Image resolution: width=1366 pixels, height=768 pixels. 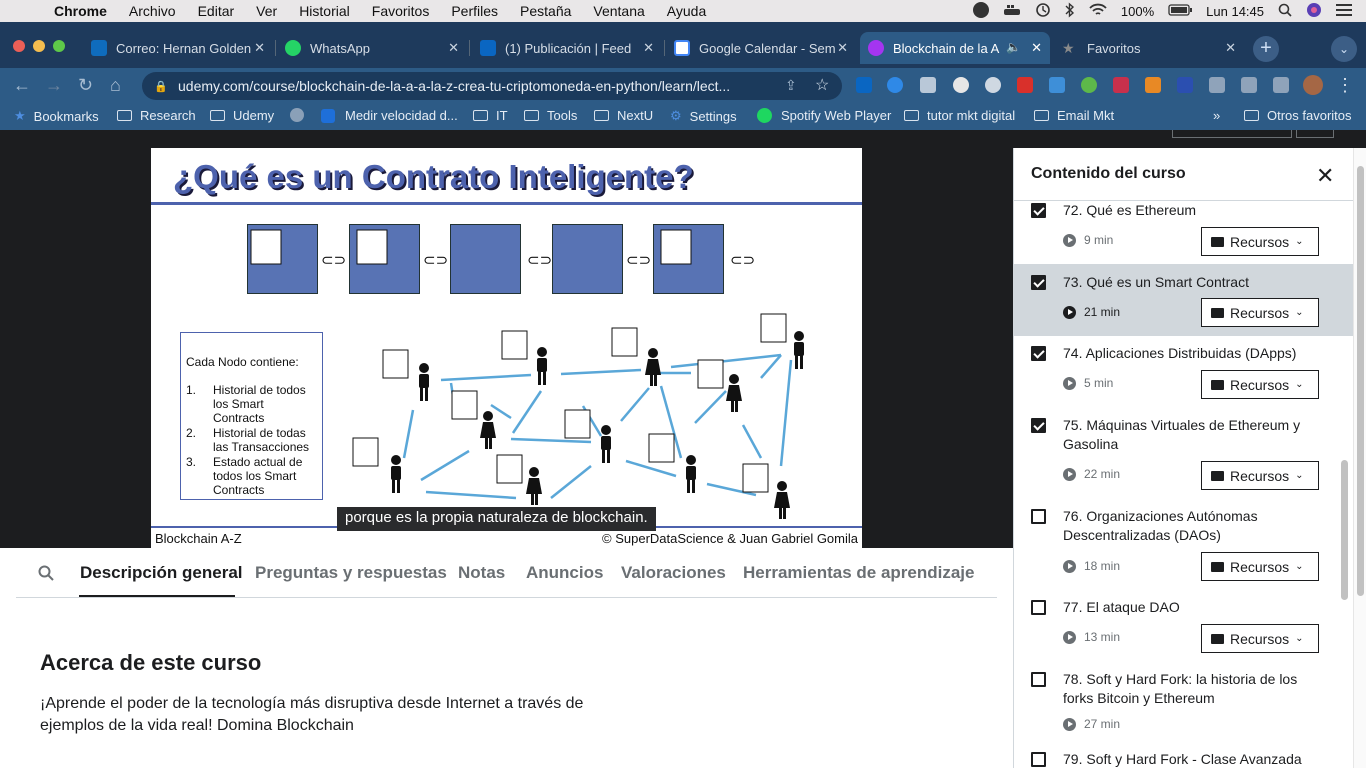 What do you see at coordinates (1281, 85) in the screenshot?
I see `side-panel-icon` at bounding box center [1281, 85].